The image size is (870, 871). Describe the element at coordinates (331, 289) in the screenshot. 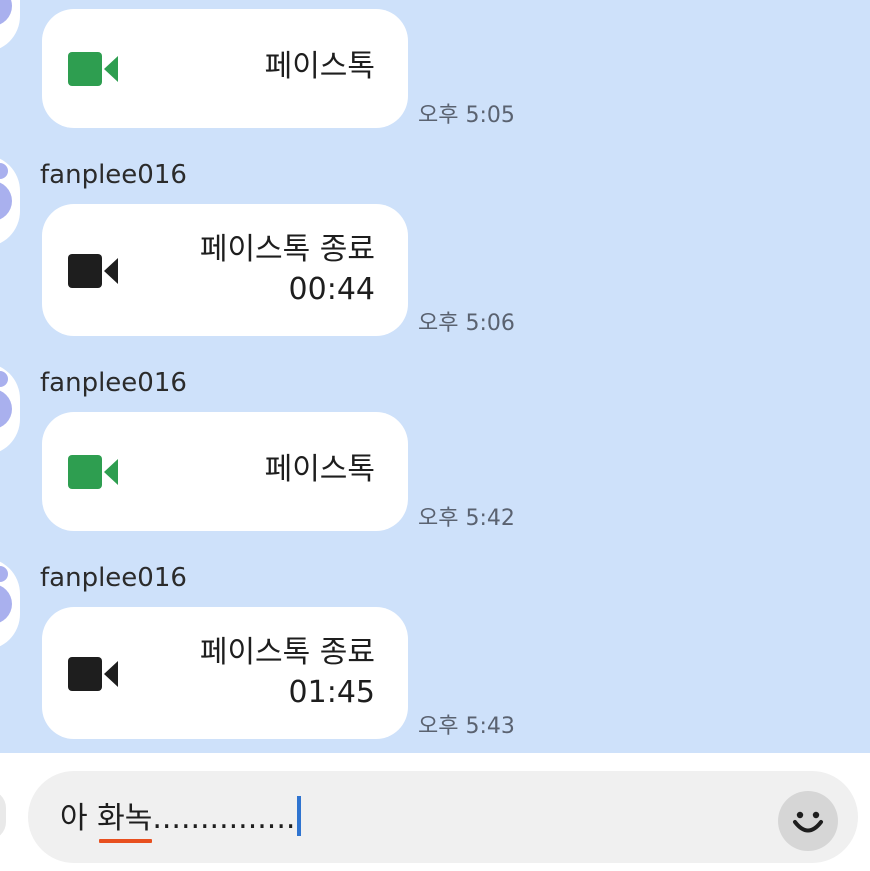

I see `call-duration: 00:44` at that location.